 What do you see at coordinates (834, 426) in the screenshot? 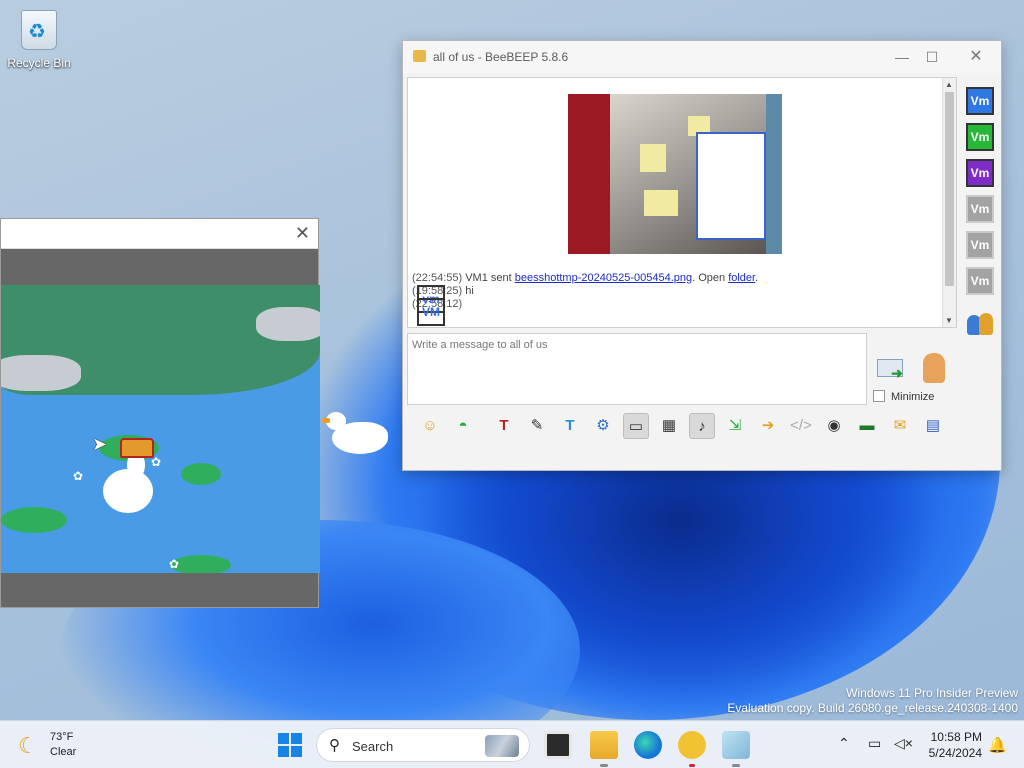
I see `camera-icon: ◉` at bounding box center [834, 426].